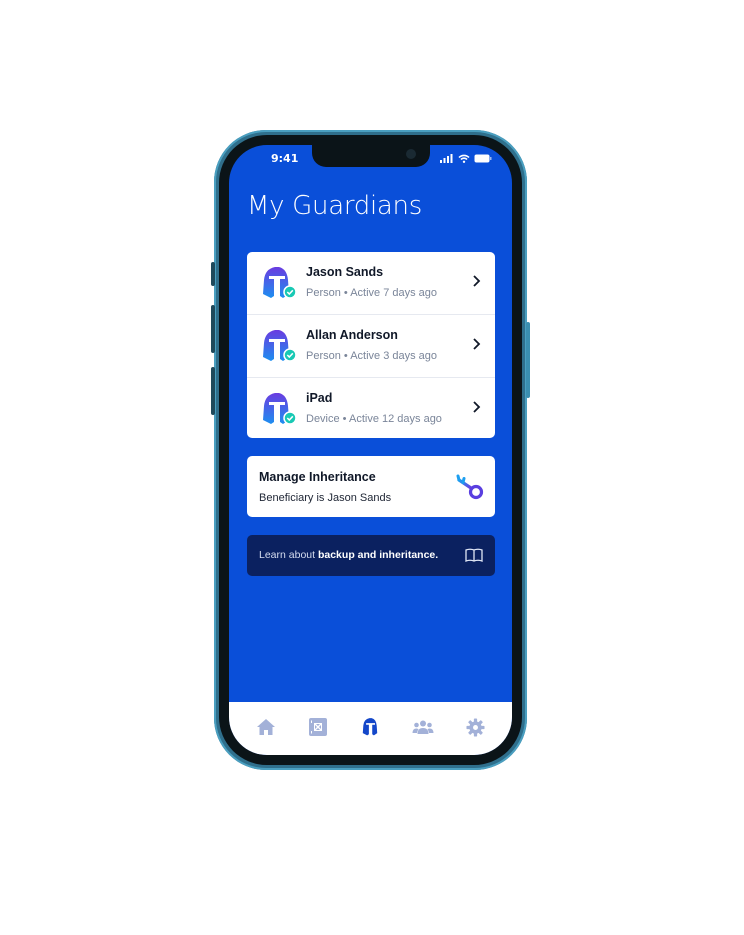 This screenshot has height=935, width=744. Describe the element at coordinates (378, 555) in the screenshot. I see `learn-link: backup and inheritance.` at that location.